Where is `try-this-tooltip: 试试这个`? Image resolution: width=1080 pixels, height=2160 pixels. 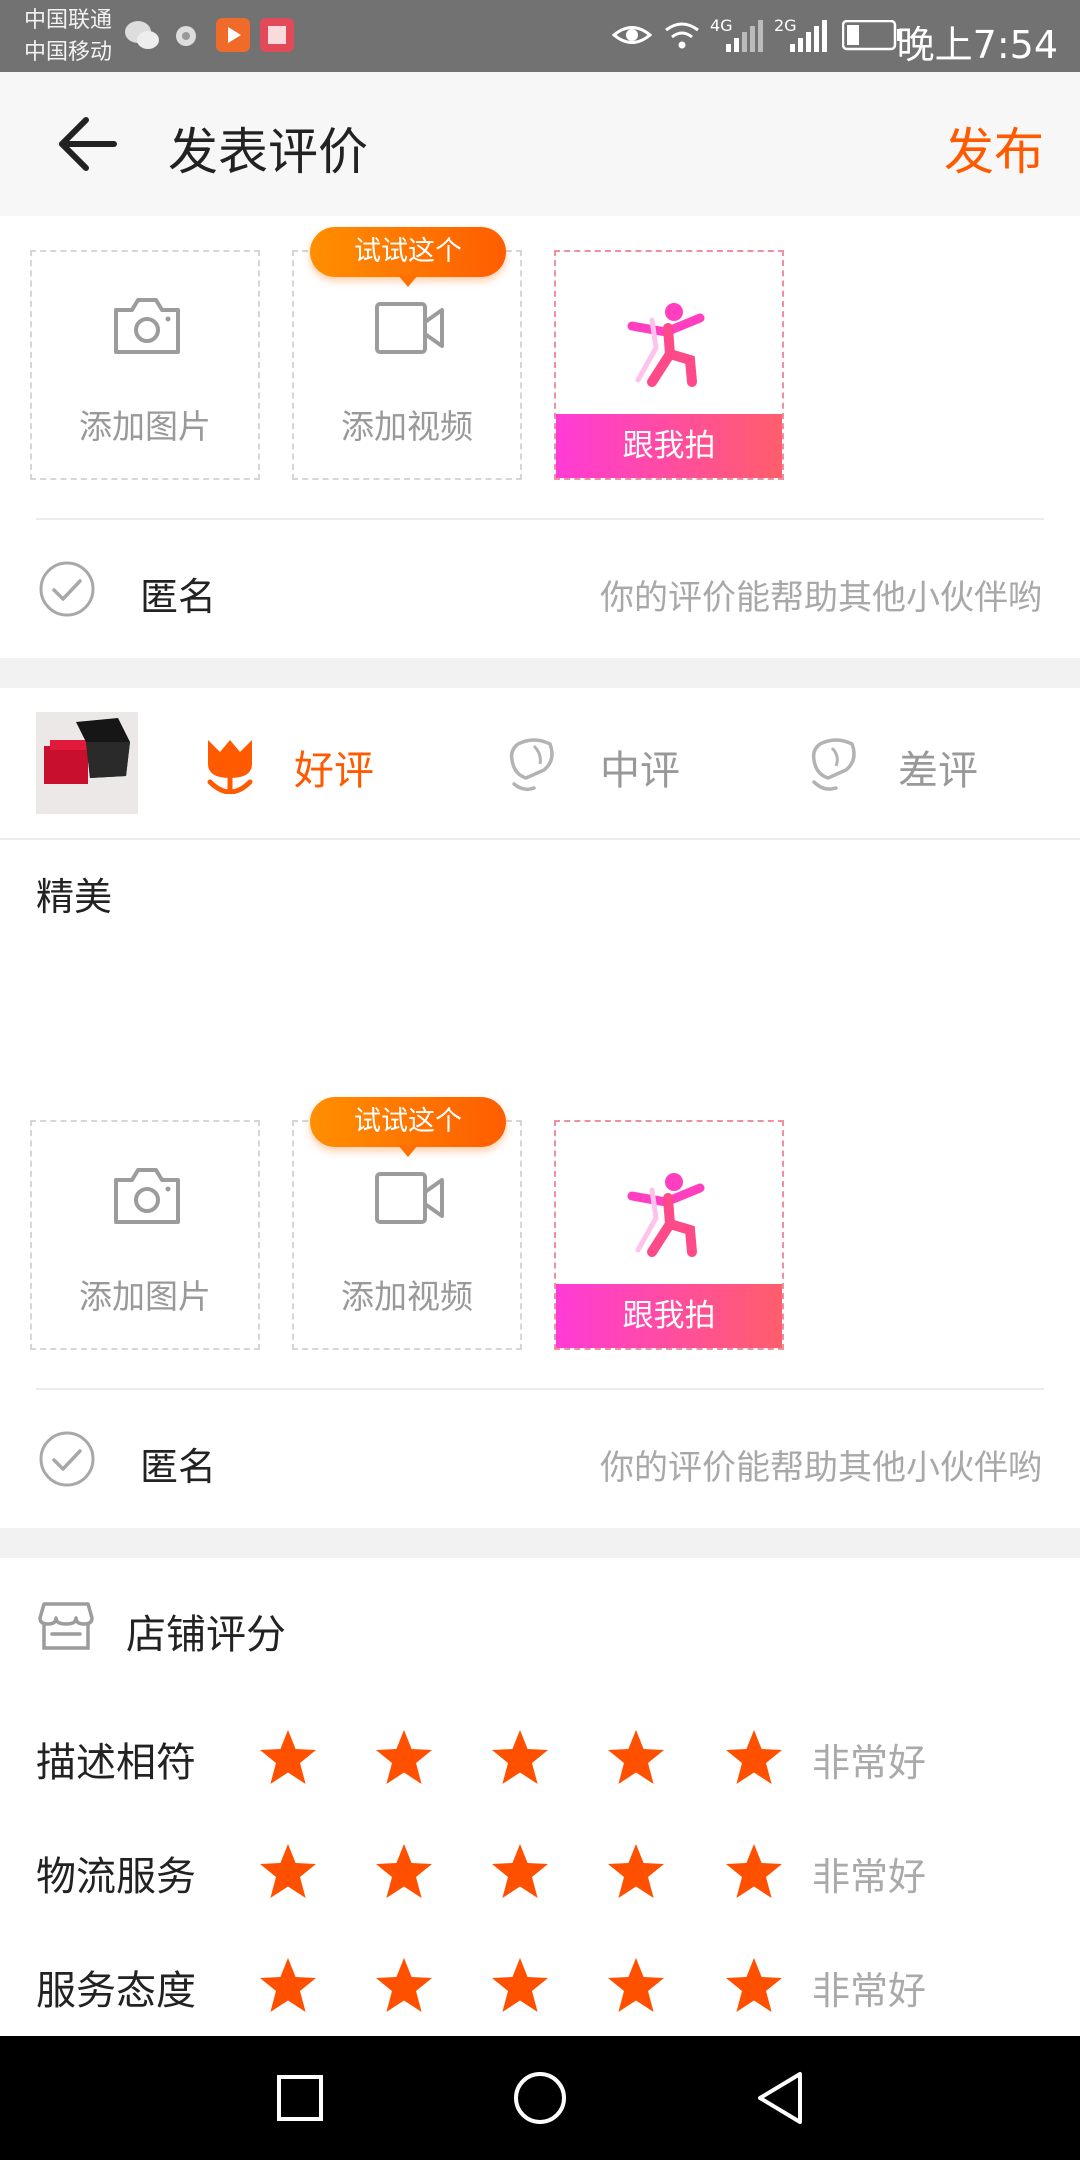
try-this-tooltip: 试试这个 is located at coordinates (408, 257).